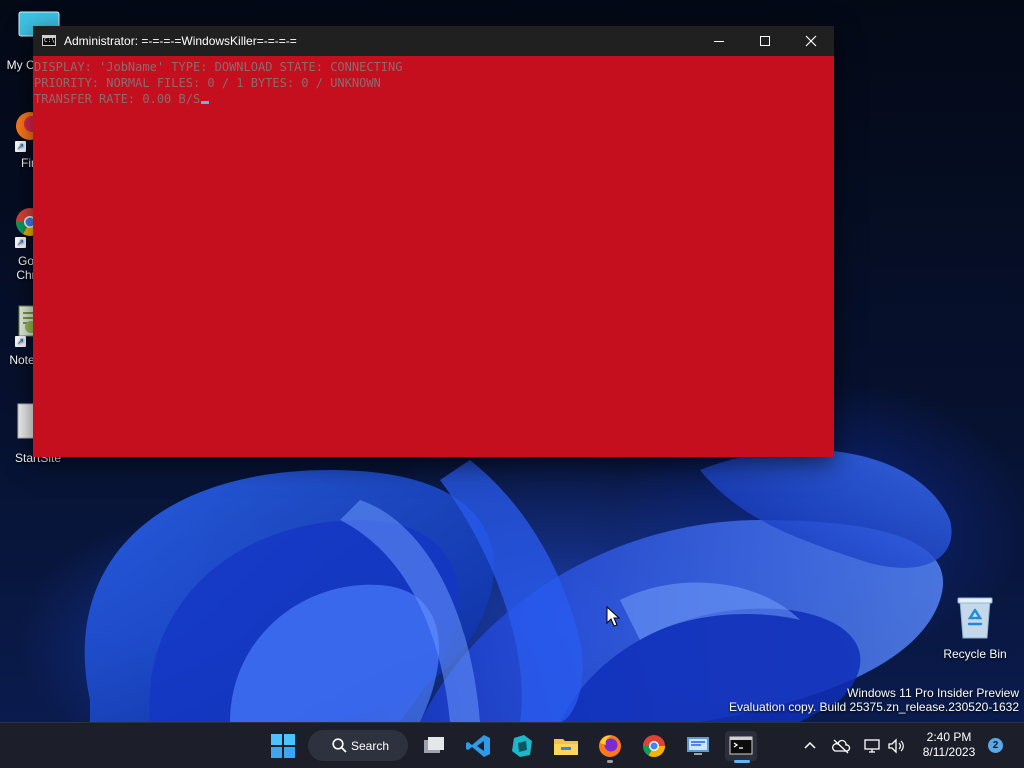 This screenshot has height=768, width=1024. I want to click on file-explorer-button, so click(566, 746).